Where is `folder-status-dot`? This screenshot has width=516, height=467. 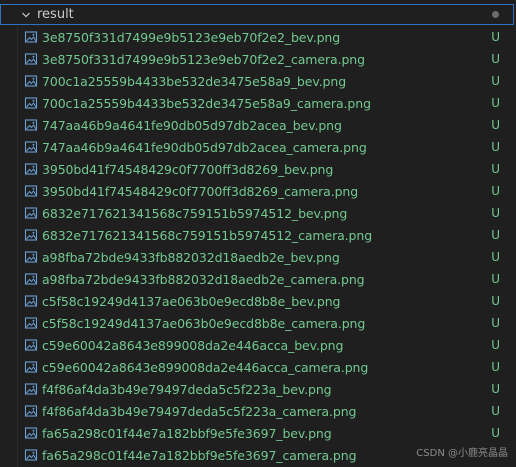 folder-status-dot is located at coordinates (495, 14).